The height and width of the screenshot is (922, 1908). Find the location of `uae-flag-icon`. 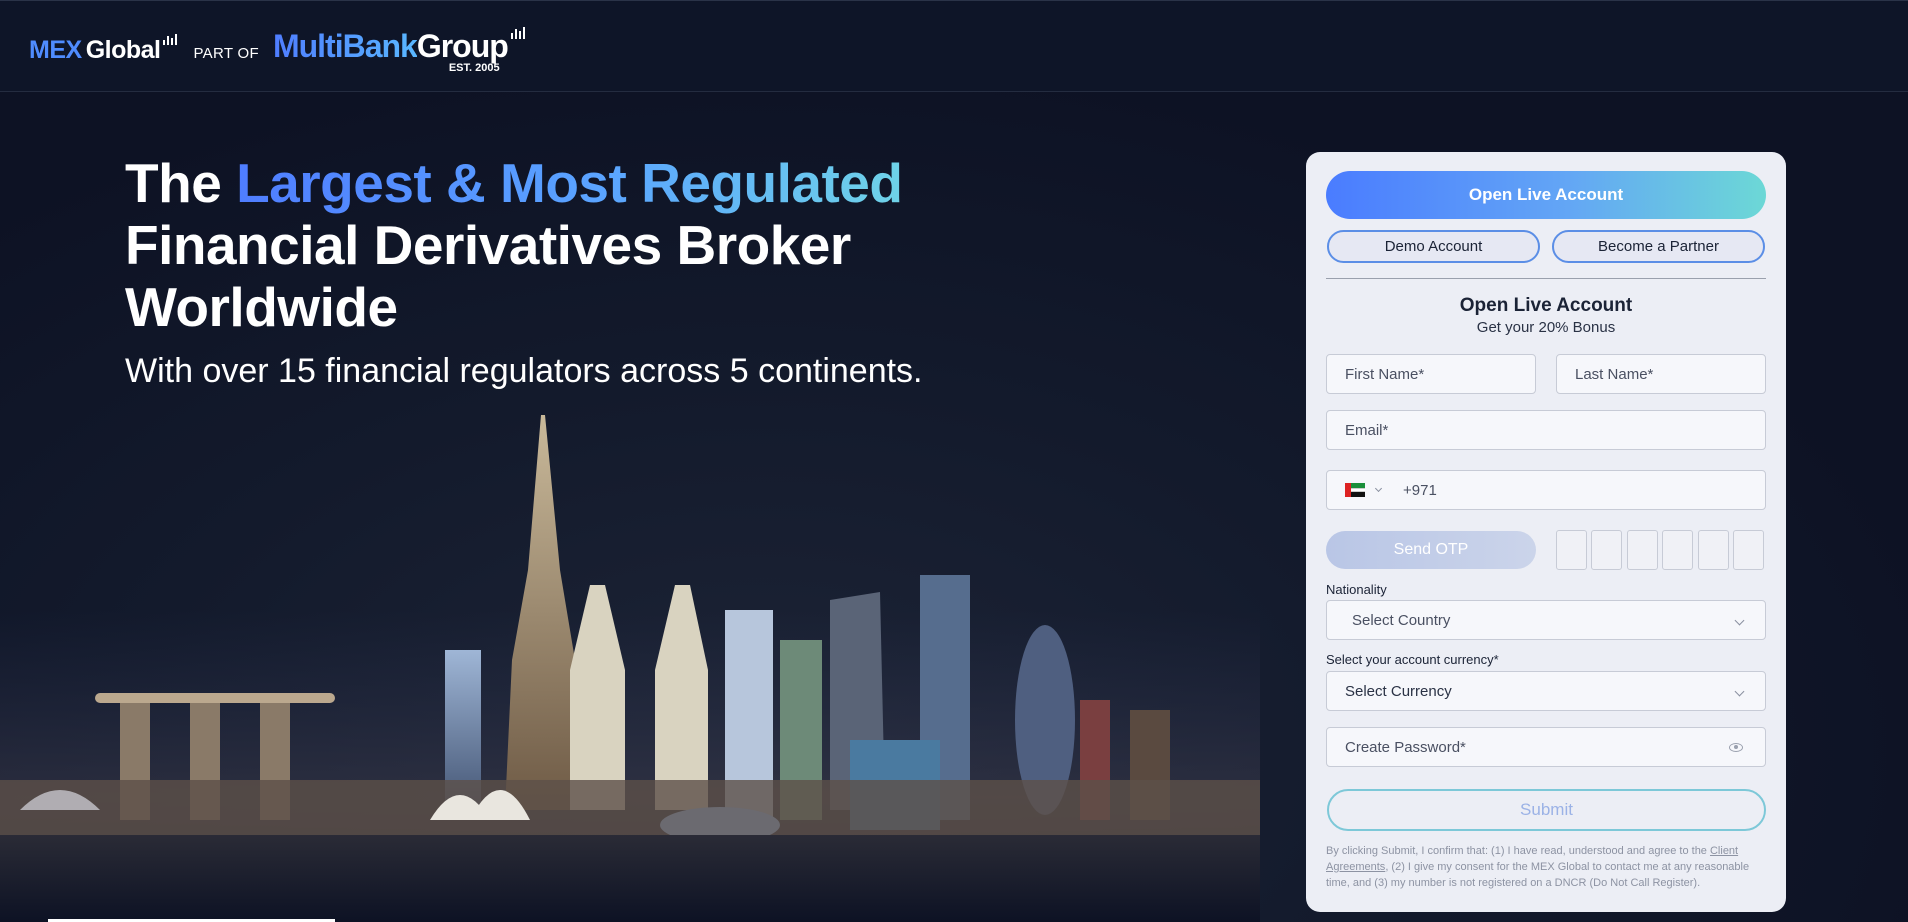

uae-flag-icon is located at coordinates (1355, 490).